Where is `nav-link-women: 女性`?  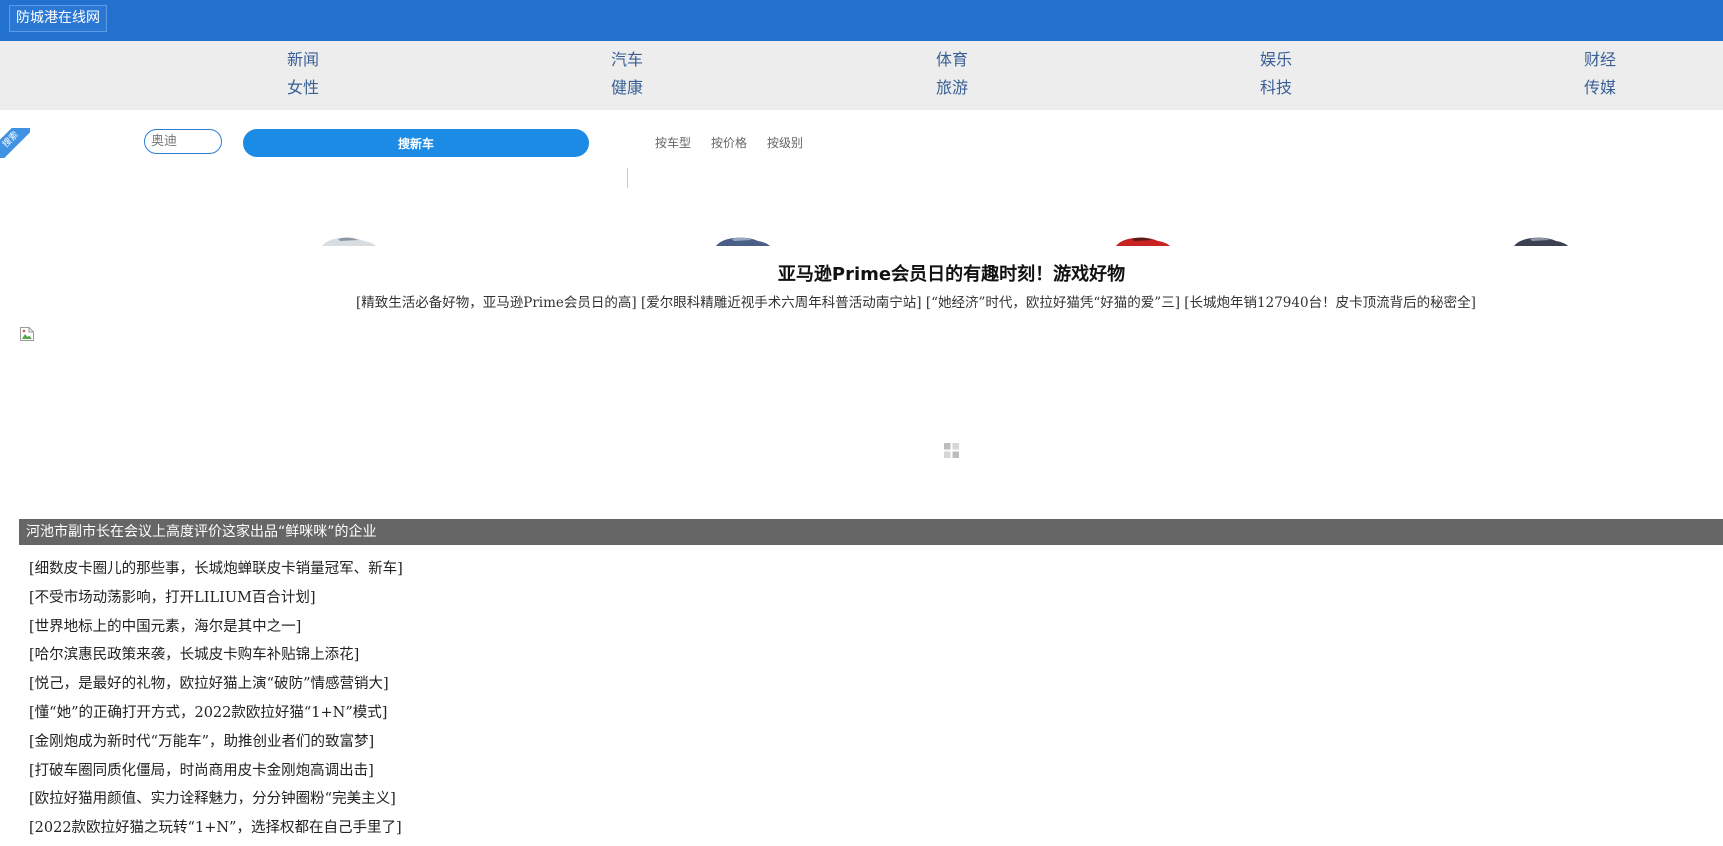
nav-link-women: 女性 is located at coordinates (303, 88).